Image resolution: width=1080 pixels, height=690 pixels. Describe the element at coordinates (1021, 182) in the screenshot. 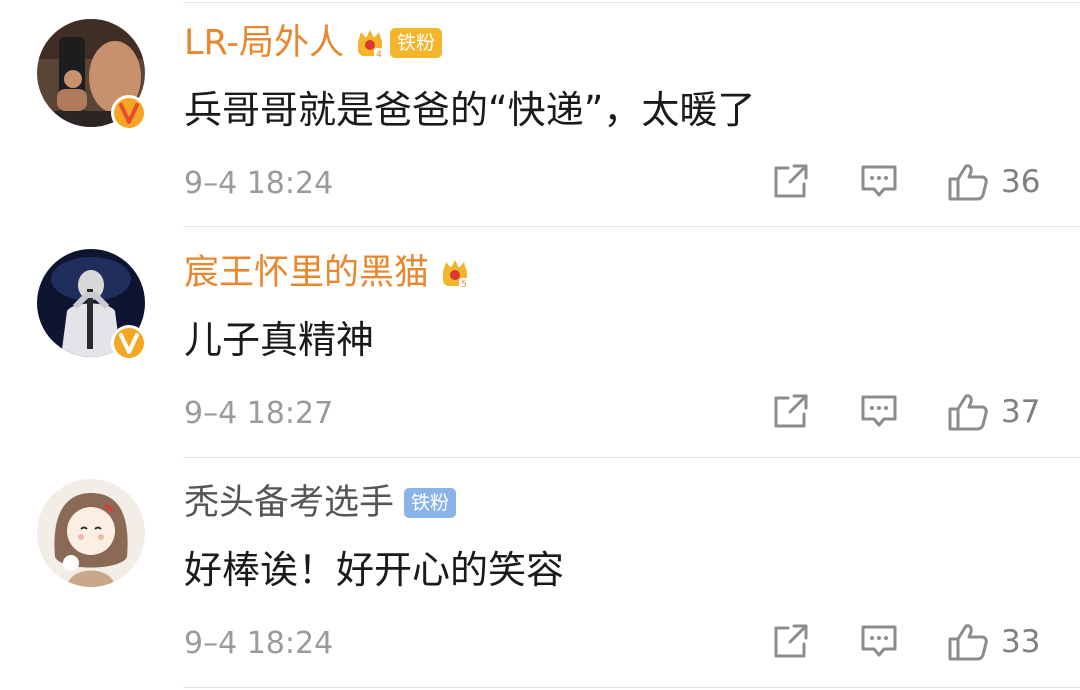

I see `like-count: 36` at that location.